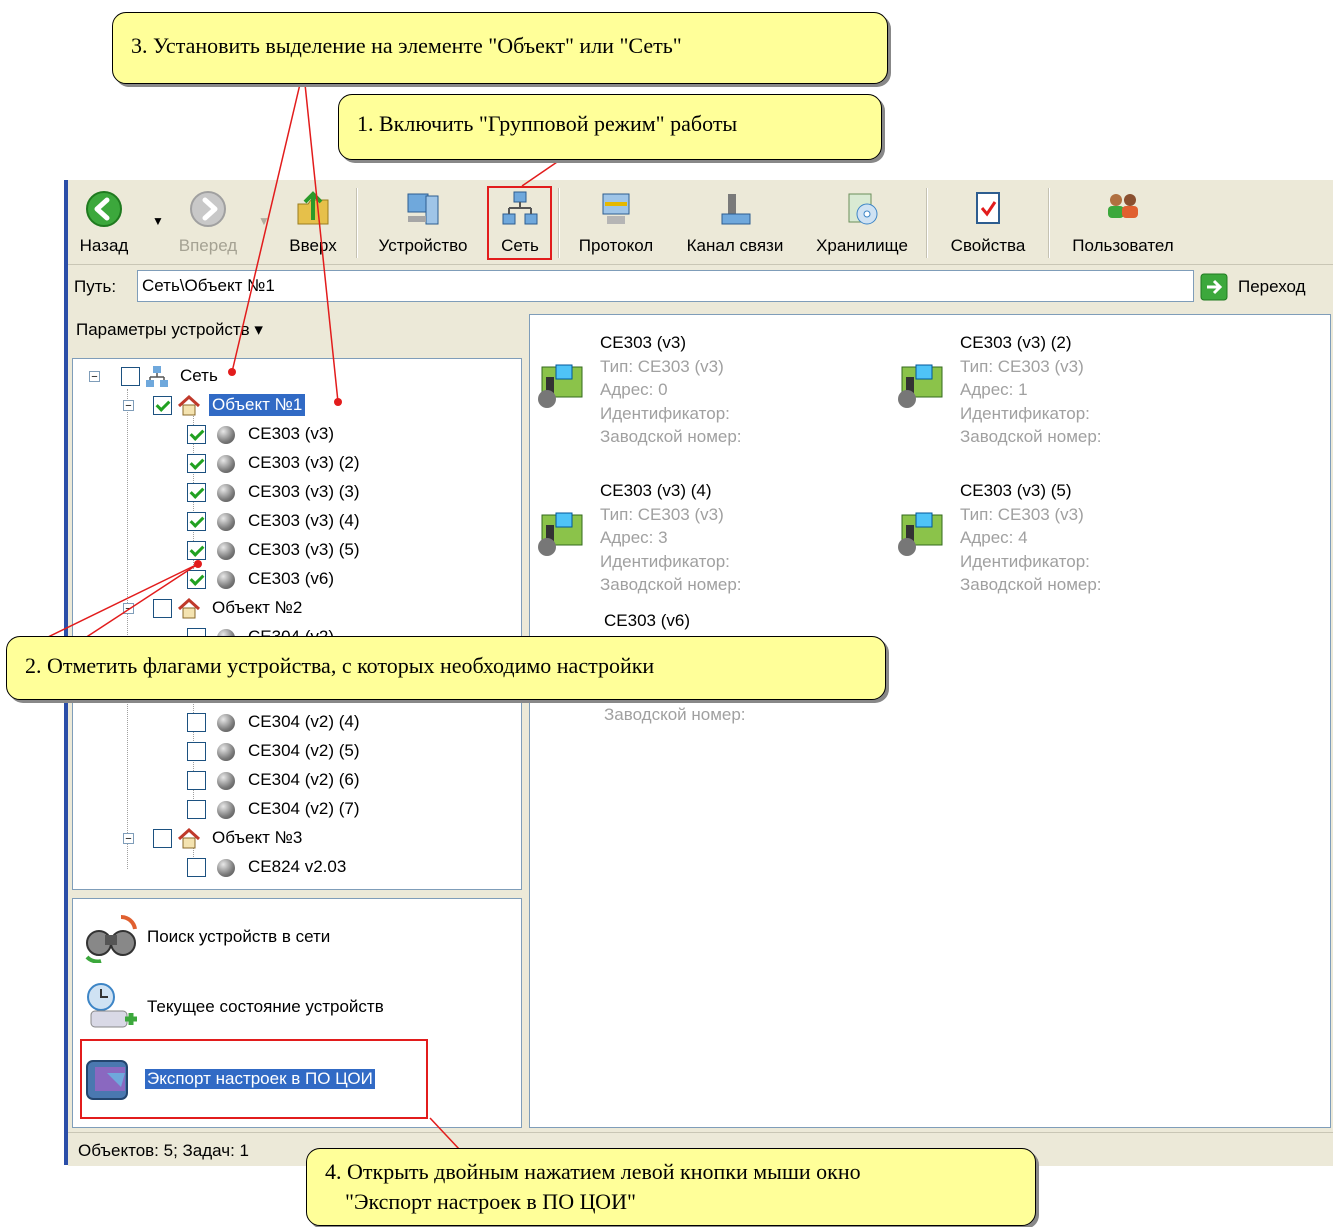  Describe the element at coordinates (610, 127) in the screenshot. I see `callout-step-1: 1. Включить "Групповой режим" работы` at that location.